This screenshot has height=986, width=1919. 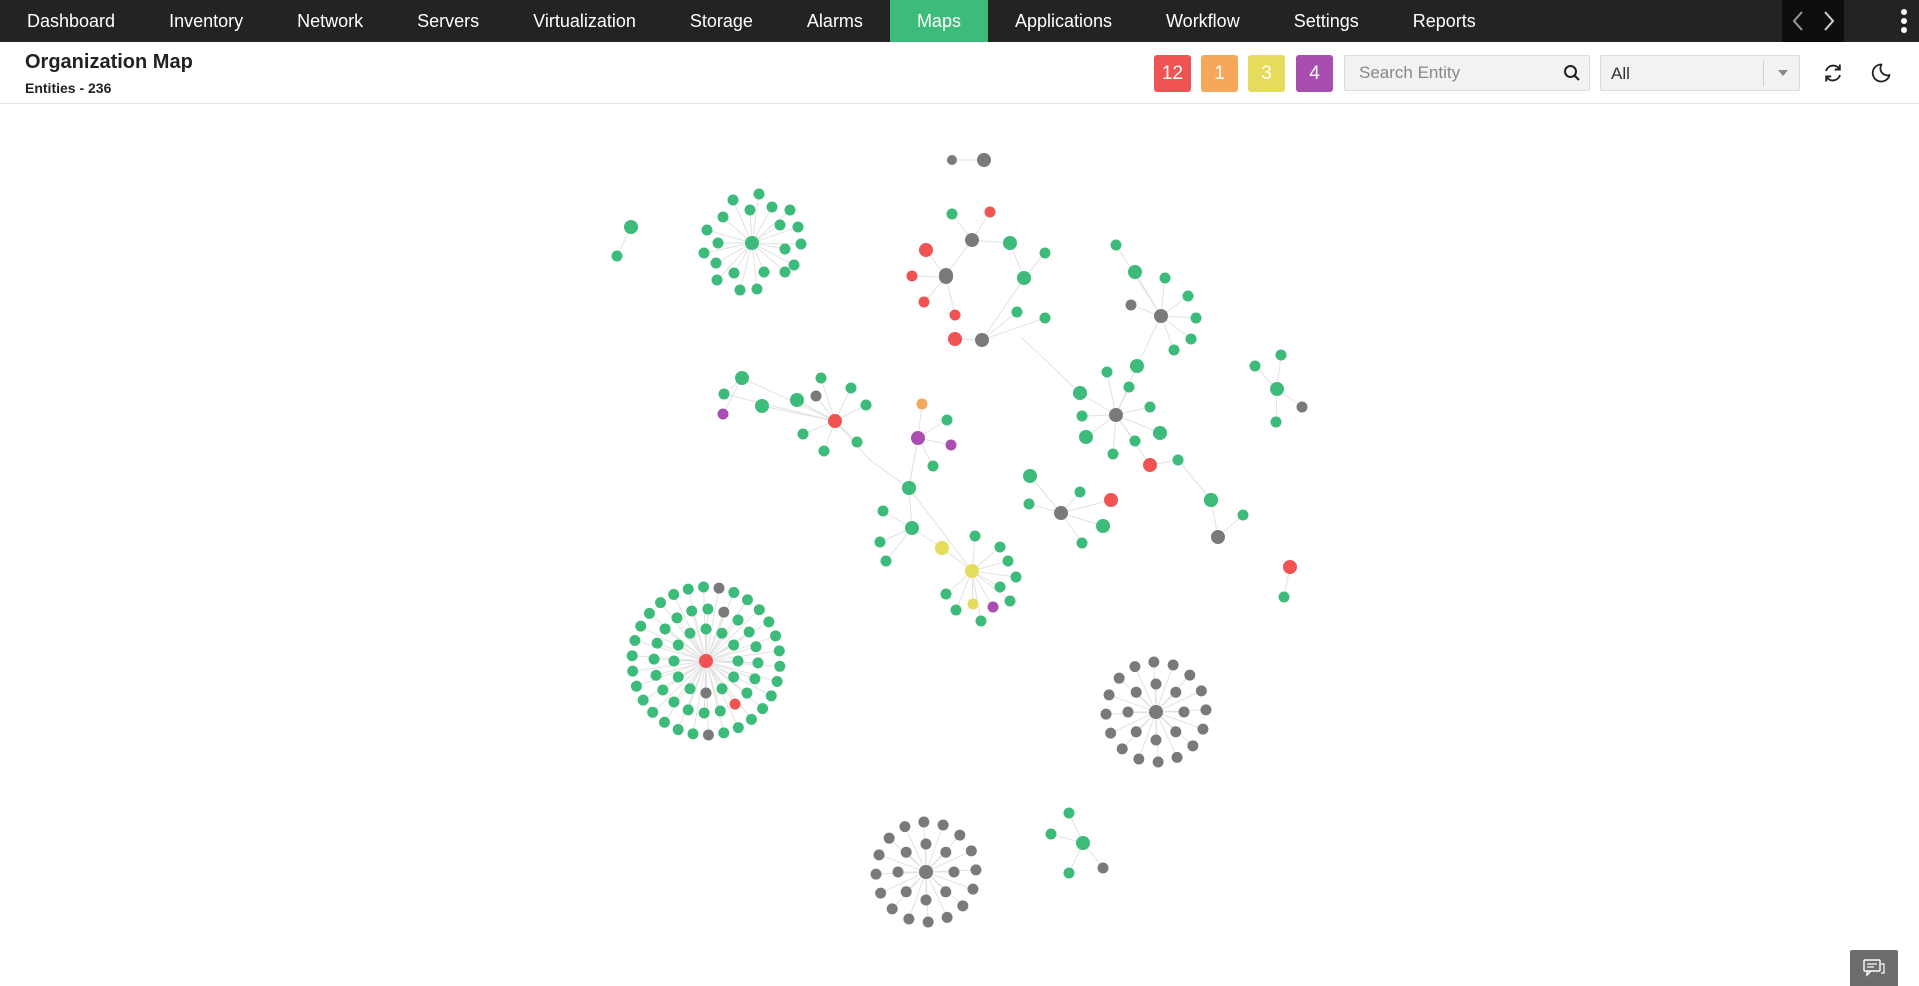 What do you see at coordinates (1572, 73) in the screenshot?
I see `search-icon` at bounding box center [1572, 73].